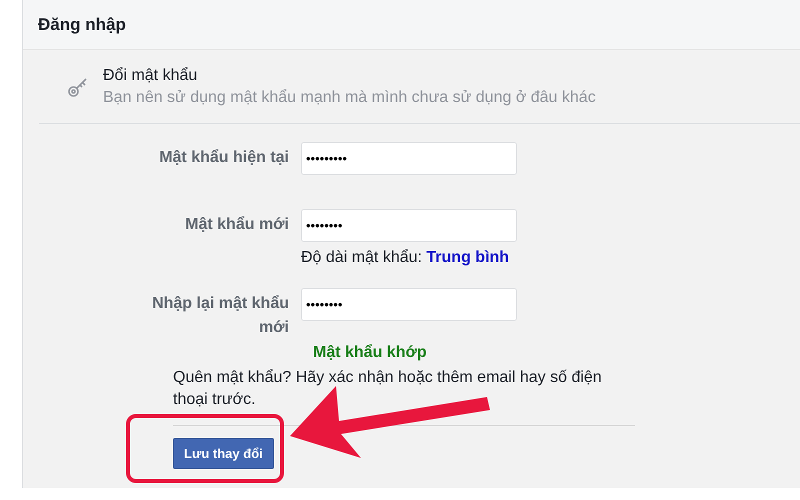 The image size is (800, 500). I want to click on password-field: •••••••••, so click(409, 158).